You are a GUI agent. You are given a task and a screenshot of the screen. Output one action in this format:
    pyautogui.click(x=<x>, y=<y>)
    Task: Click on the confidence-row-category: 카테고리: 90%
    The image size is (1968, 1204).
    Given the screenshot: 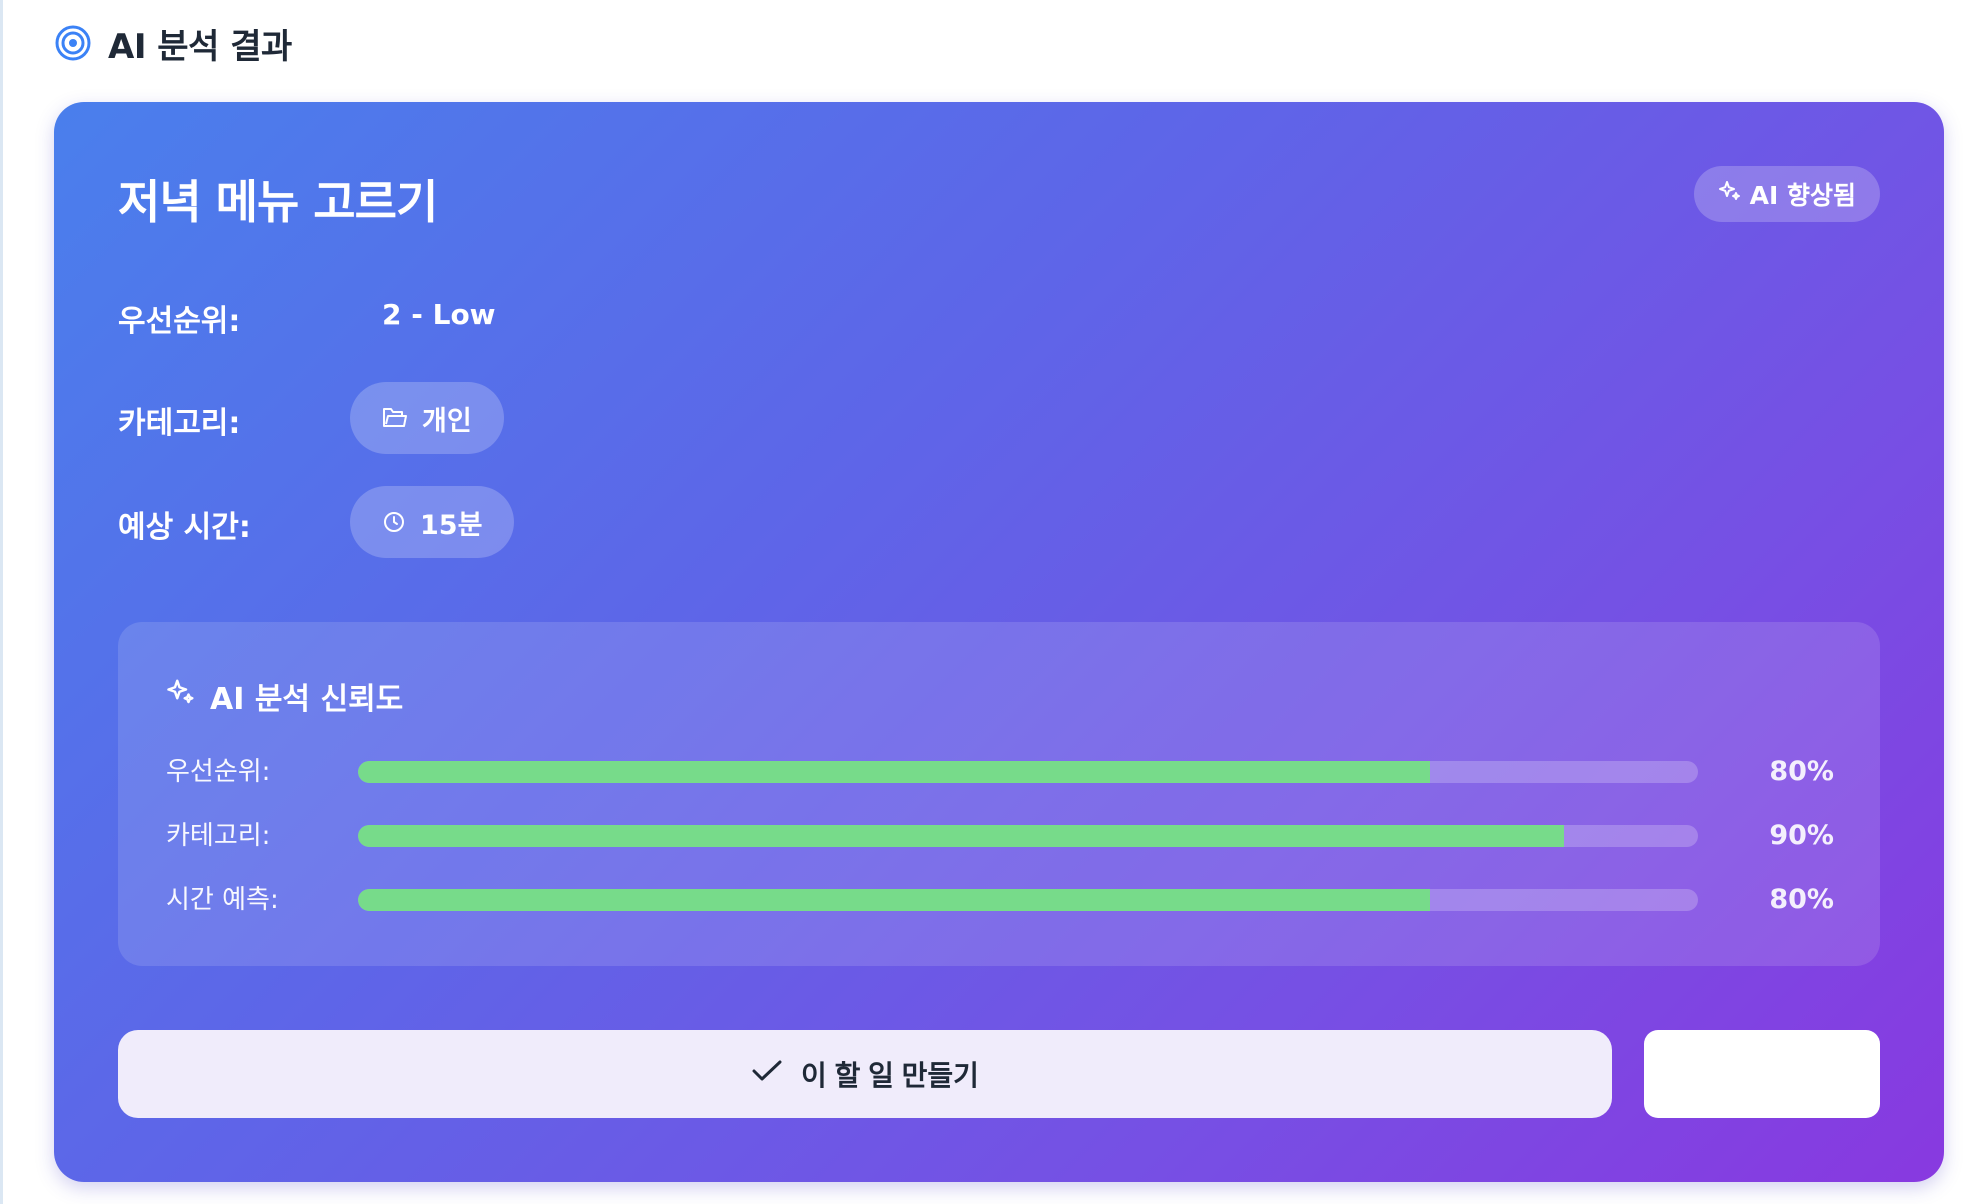 What is the action you would take?
    pyautogui.click(x=1000, y=836)
    